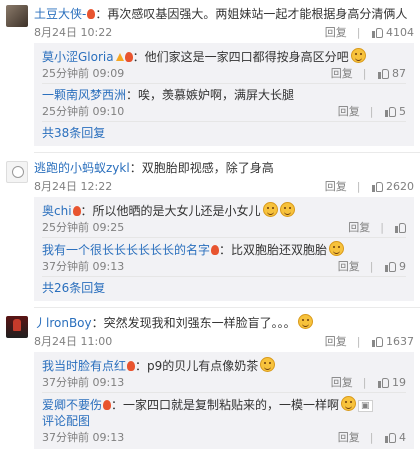  I want to click on reply-item: 我当时脸有点红 ：p9的贝儿有点像奶茶 37分钟前 09:13 回复 | 19, so click(224, 373).